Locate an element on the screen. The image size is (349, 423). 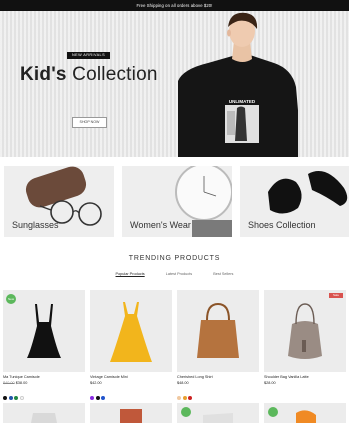
announcement-bar: Free Shipping on all orders above $20! is located at coordinates (174, 5).